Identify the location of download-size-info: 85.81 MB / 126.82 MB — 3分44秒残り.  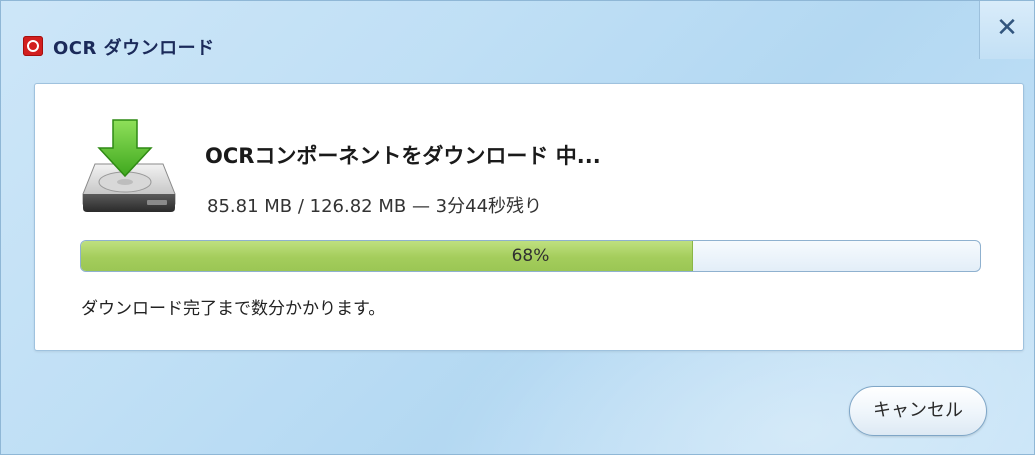
(375, 206).